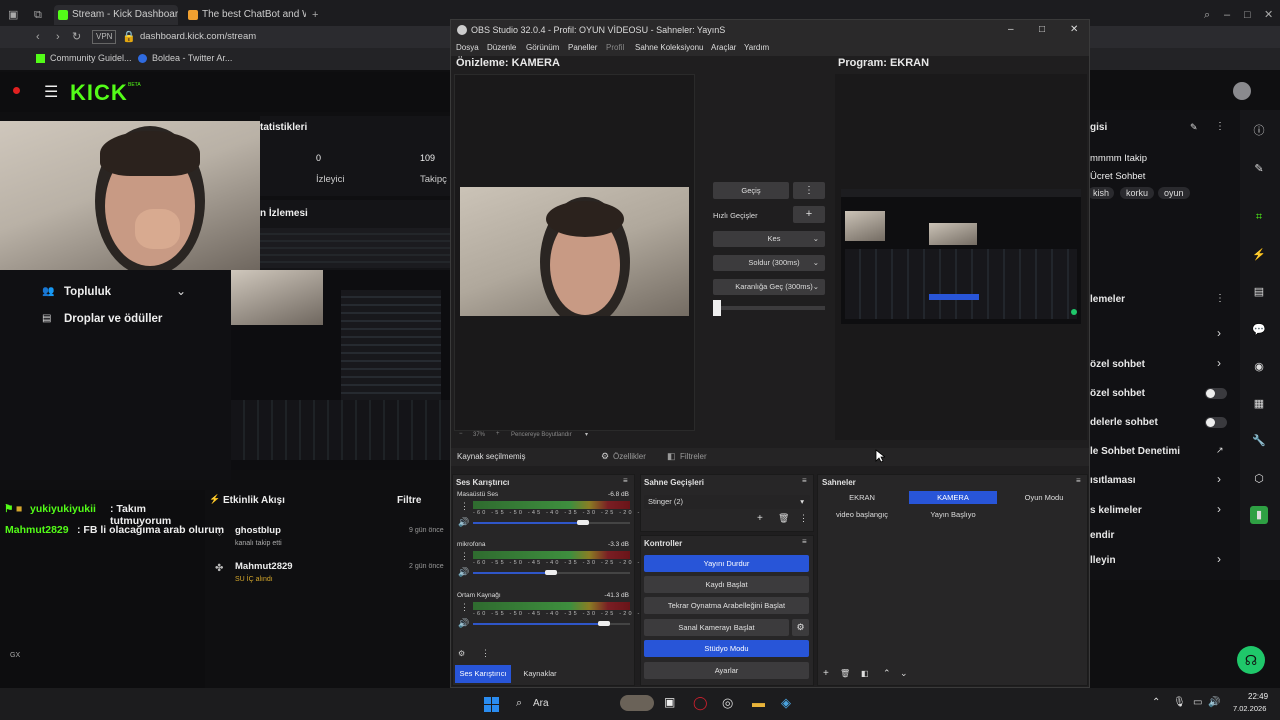 The width and height of the screenshot is (1280, 720). What do you see at coordinates (769, 308) in the screenshot?
I see `tbar-track` at bounding box center [769, 308].